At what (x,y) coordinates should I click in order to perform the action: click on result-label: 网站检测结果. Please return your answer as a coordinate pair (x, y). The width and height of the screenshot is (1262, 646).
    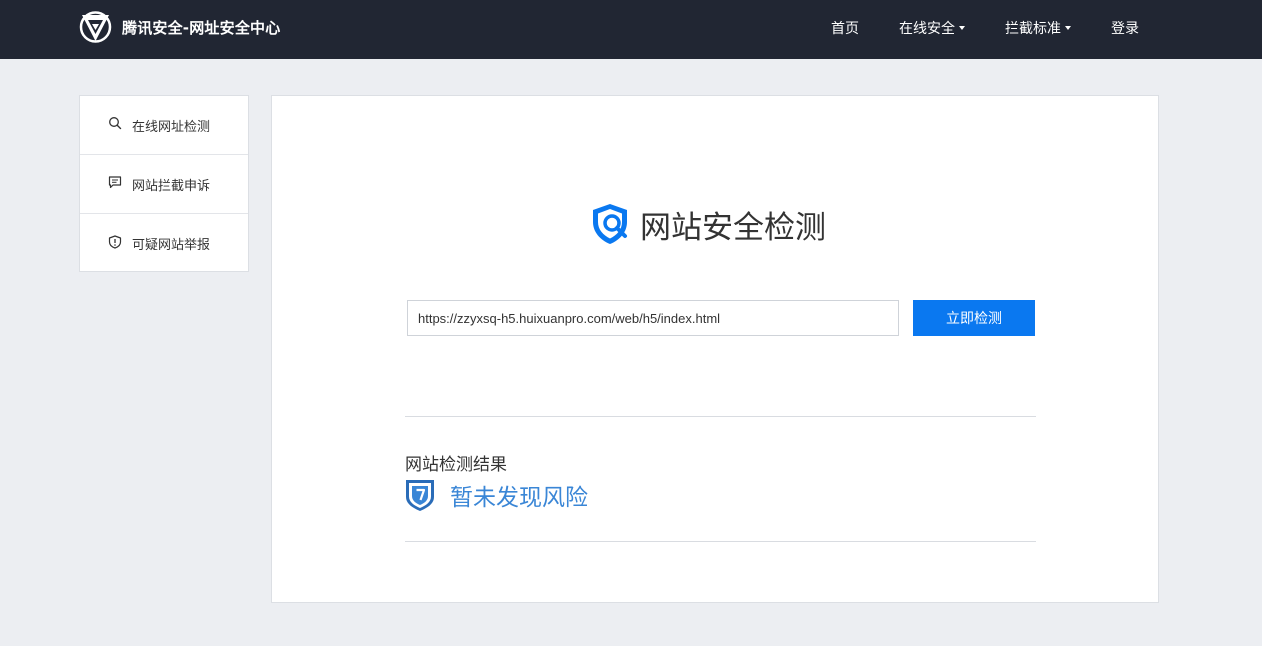
    Looking at the image, I should click on (456, 465).